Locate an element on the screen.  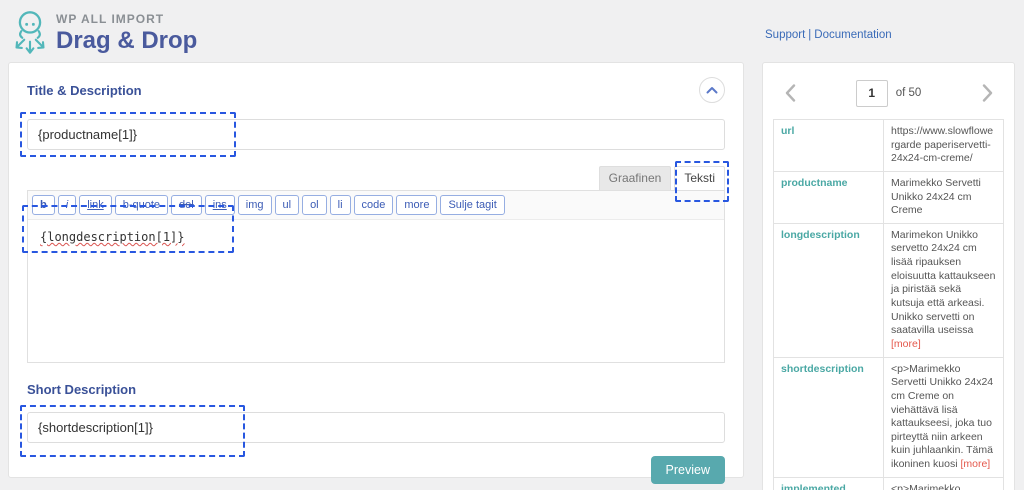
previous-record-button is located at coordinates (790, 93).